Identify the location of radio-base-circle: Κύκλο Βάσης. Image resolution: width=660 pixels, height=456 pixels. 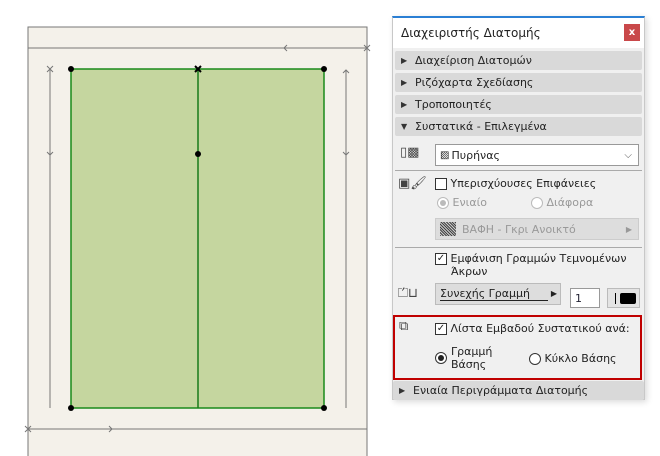
(573, 358).